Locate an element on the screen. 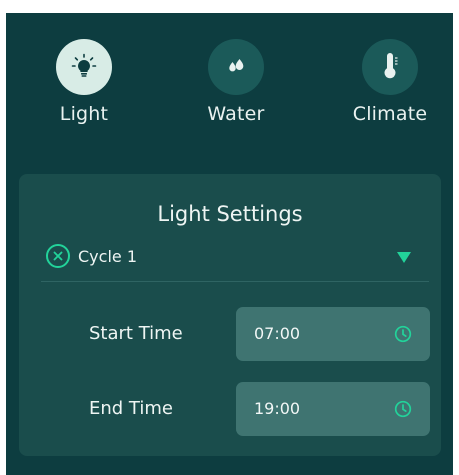 This screenshot has height=475, width=459. end-time-input: 19:00 is located at coordinates (333, 409).